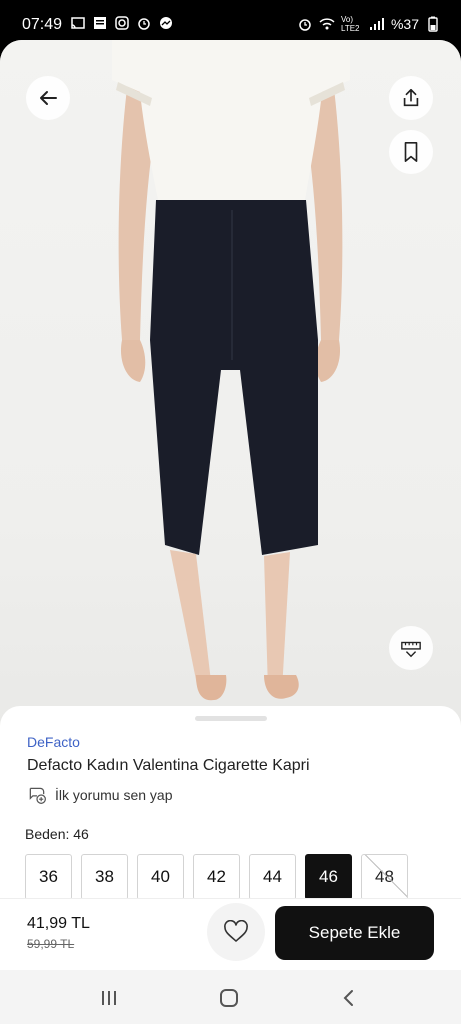 This screenshot has height=1024, width=461. I want to click on home-button, so click(229, 998).